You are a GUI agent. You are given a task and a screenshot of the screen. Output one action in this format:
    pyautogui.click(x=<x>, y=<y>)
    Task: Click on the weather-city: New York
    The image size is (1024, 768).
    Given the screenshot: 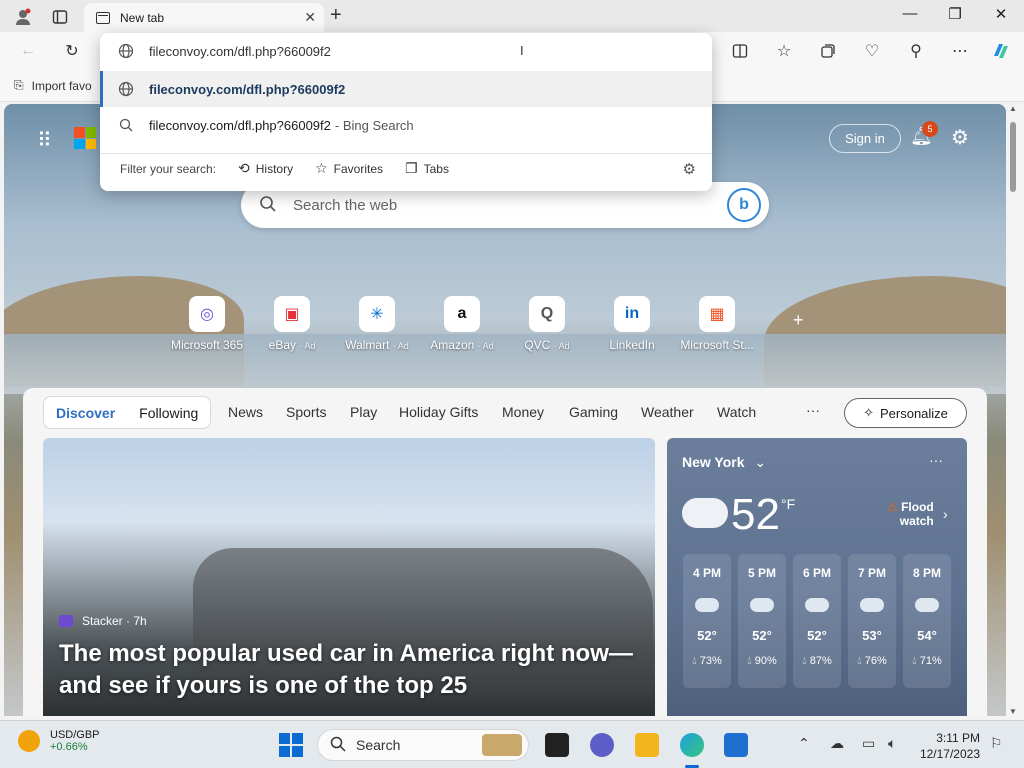 What is the action you would take?
    pyautogui.click(x=713, y=462)
    